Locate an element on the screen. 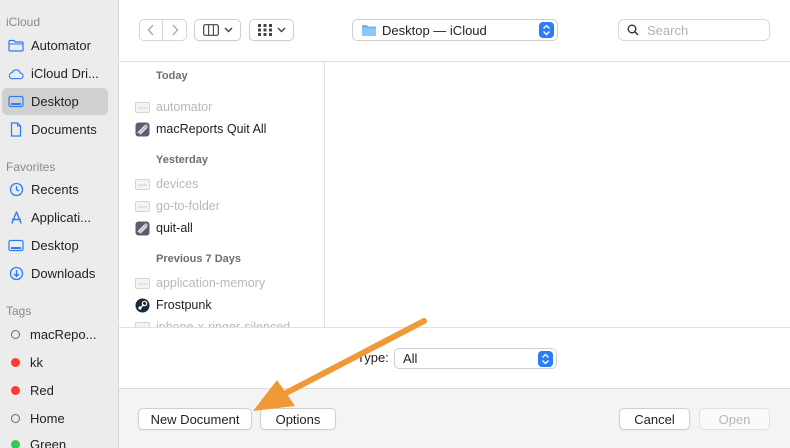  list-item-name: iphone-x-ringer-silenced is located at coordinates (223, 323).